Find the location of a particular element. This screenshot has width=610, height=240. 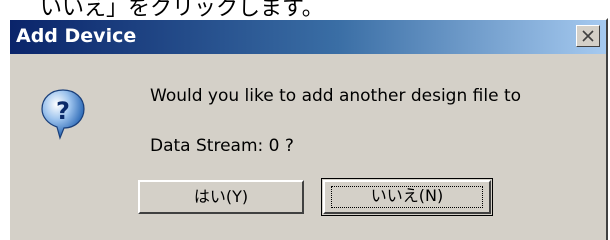

no-button: いいえ(N) is located at coordinates (407, 197).